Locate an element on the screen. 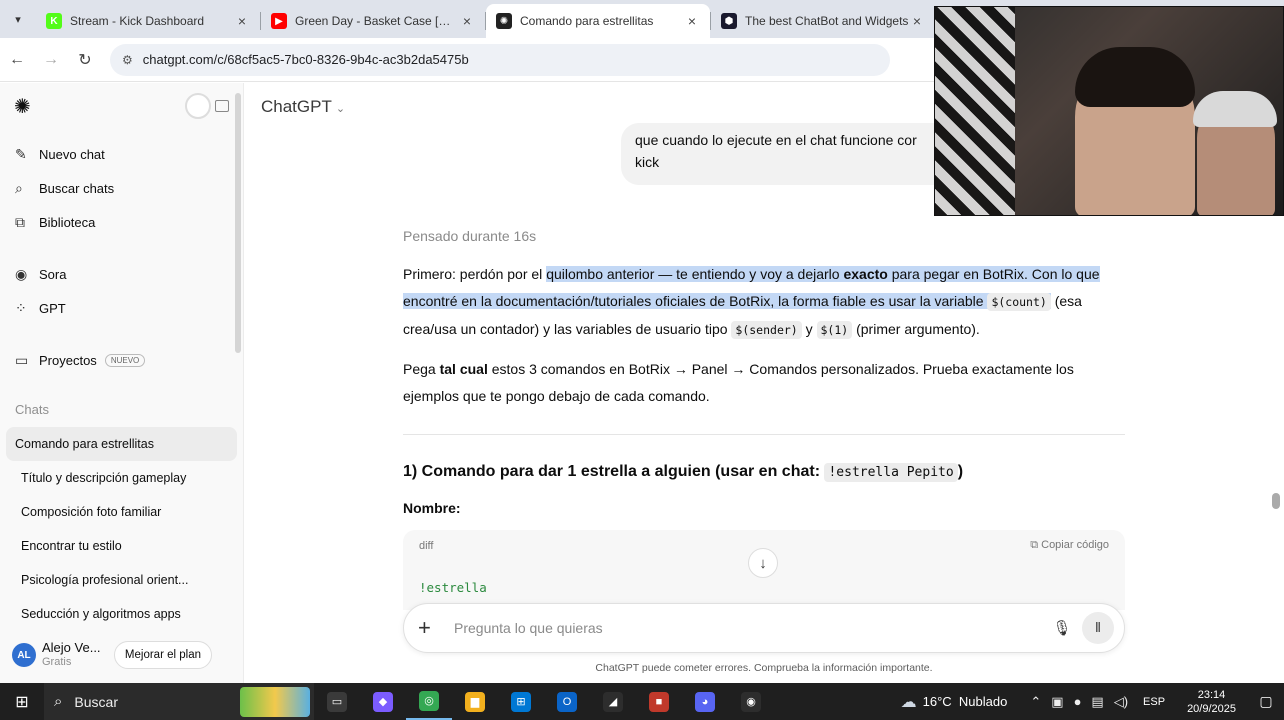  chat-history-item: Título y descripción gameplay is located at coordinates (121, 478).